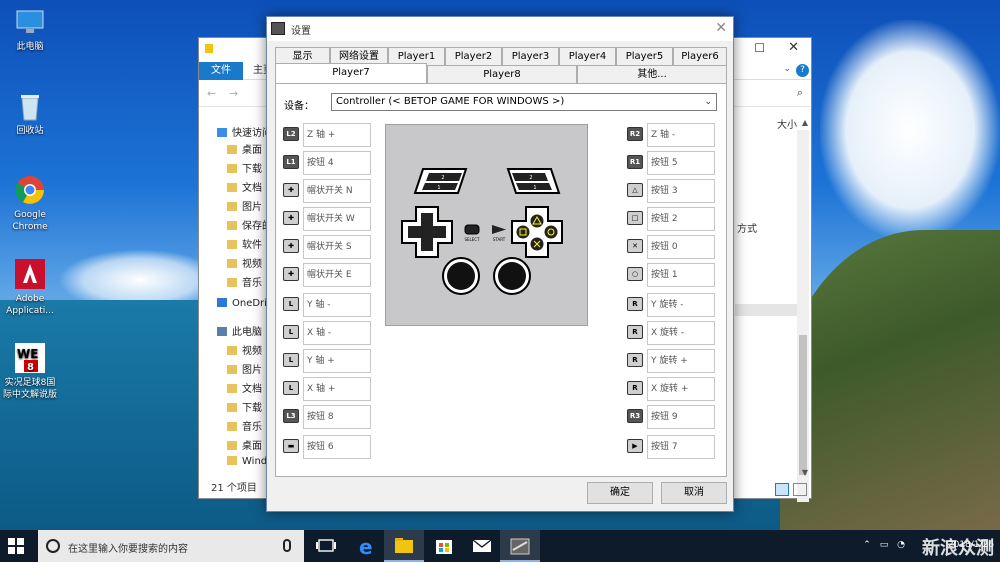 The width and height of the screenshot is (1000, 565). Describe the element at coordinates (245, 303) in the screenshot. I see `sidebar-item: OneDriv` at that location.